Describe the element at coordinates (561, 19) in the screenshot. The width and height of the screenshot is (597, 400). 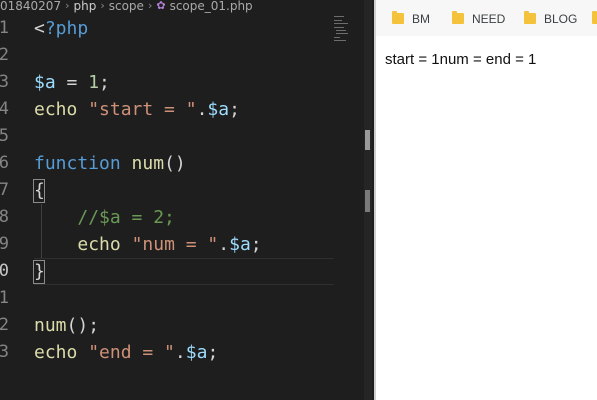
I see `bookmark-label: BLOG` at that location.